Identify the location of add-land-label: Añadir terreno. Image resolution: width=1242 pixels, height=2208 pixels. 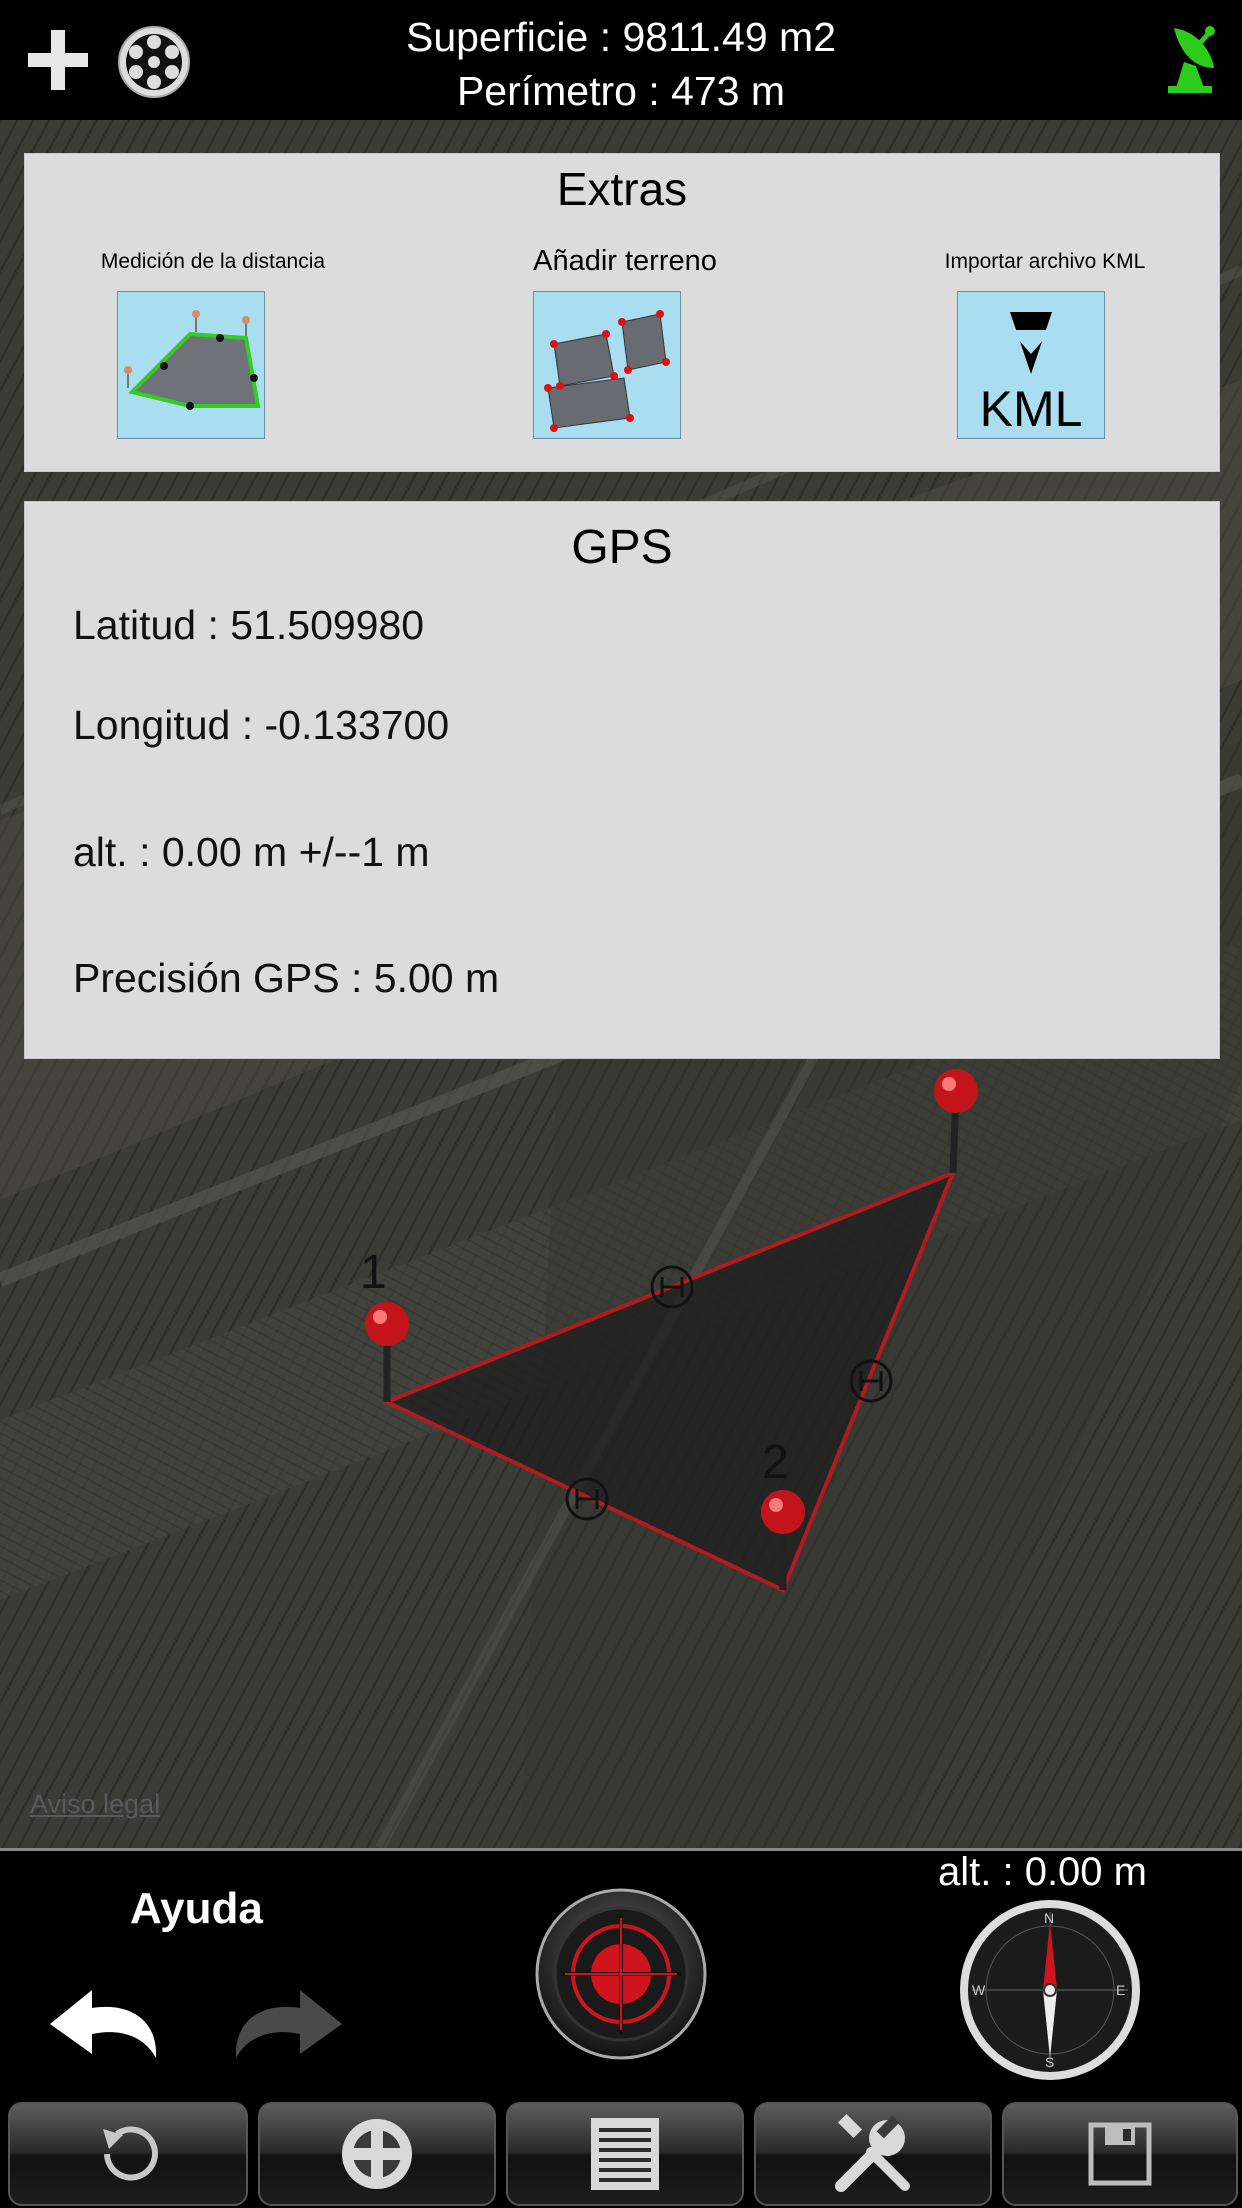
(625, 261).